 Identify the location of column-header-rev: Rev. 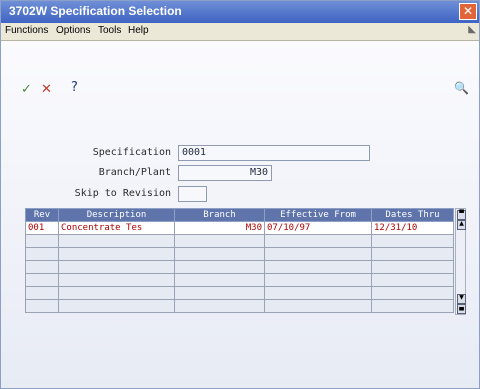
(42, 215).